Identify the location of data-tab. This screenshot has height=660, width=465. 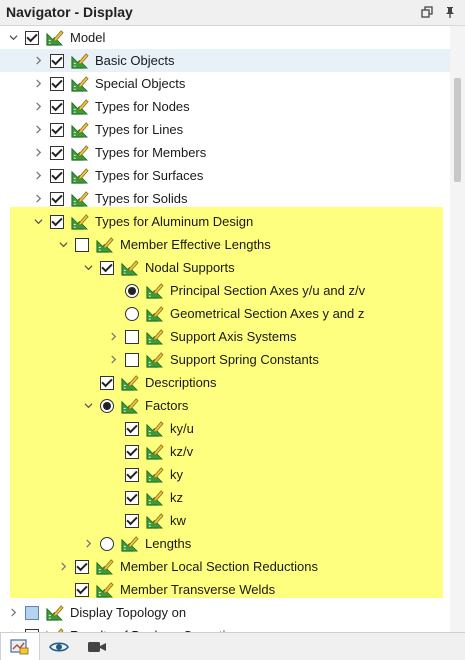
(20, 646).